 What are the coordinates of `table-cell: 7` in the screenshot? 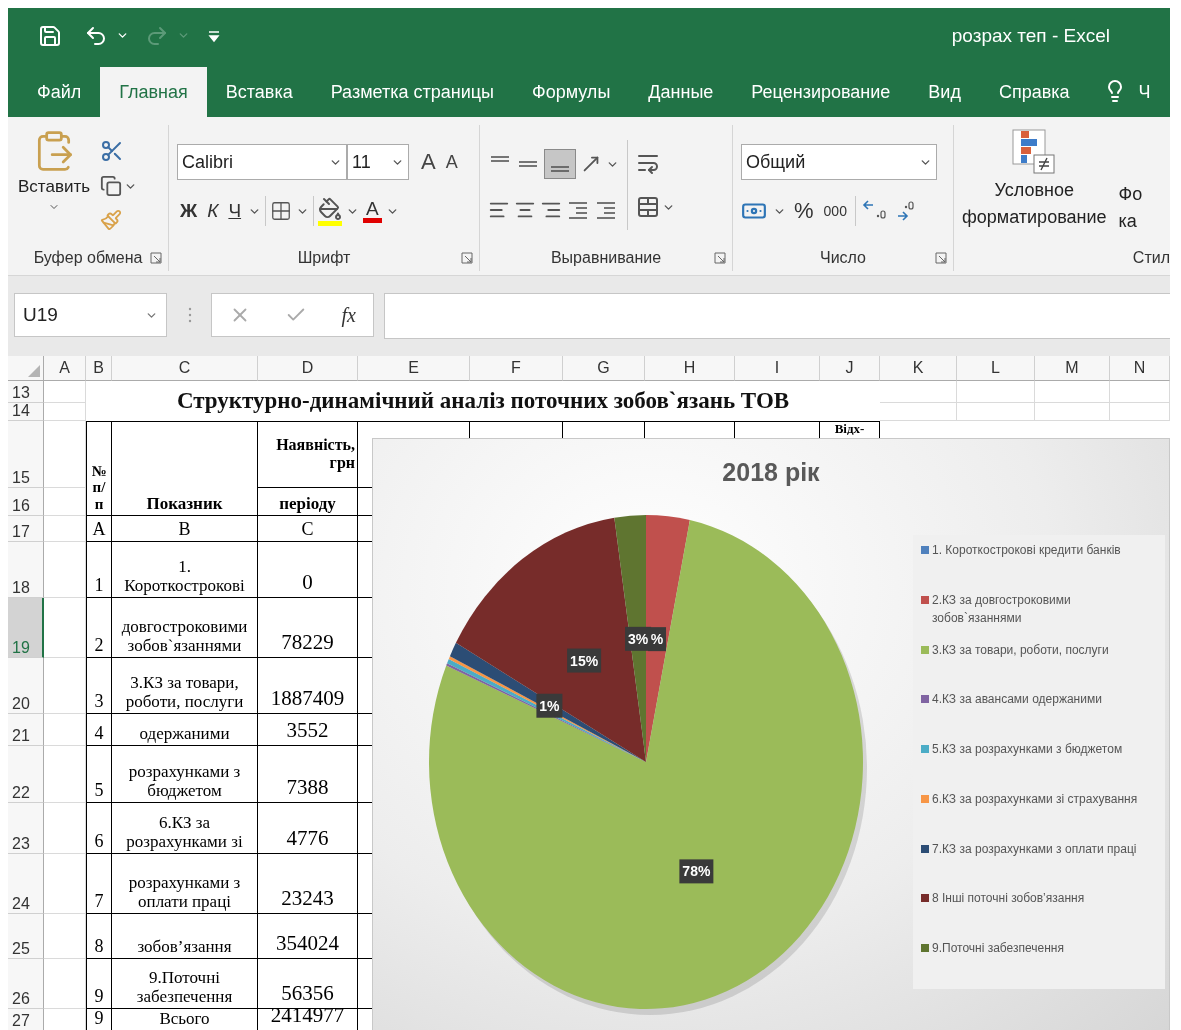 It's located at (99, 884).